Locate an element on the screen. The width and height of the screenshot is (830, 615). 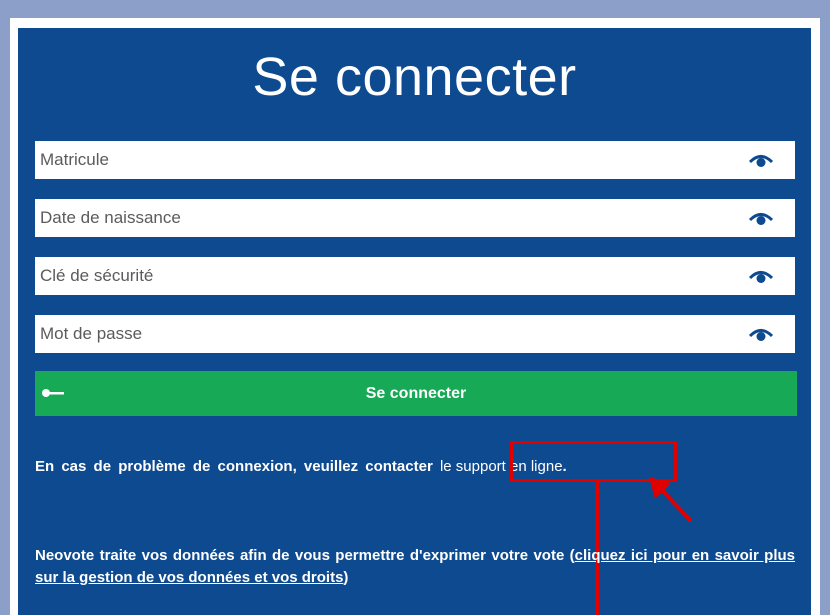
birthdate-field-container is located at coordinates (415, 218).